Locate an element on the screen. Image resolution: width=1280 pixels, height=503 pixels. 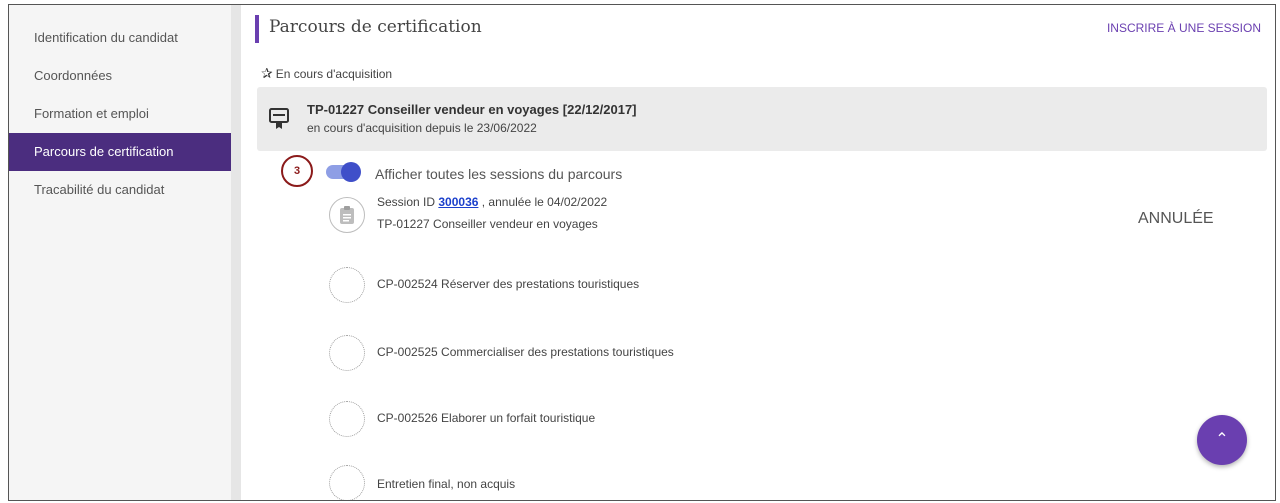
show-all-sessions-toggle is located at coordinates (343, 172).